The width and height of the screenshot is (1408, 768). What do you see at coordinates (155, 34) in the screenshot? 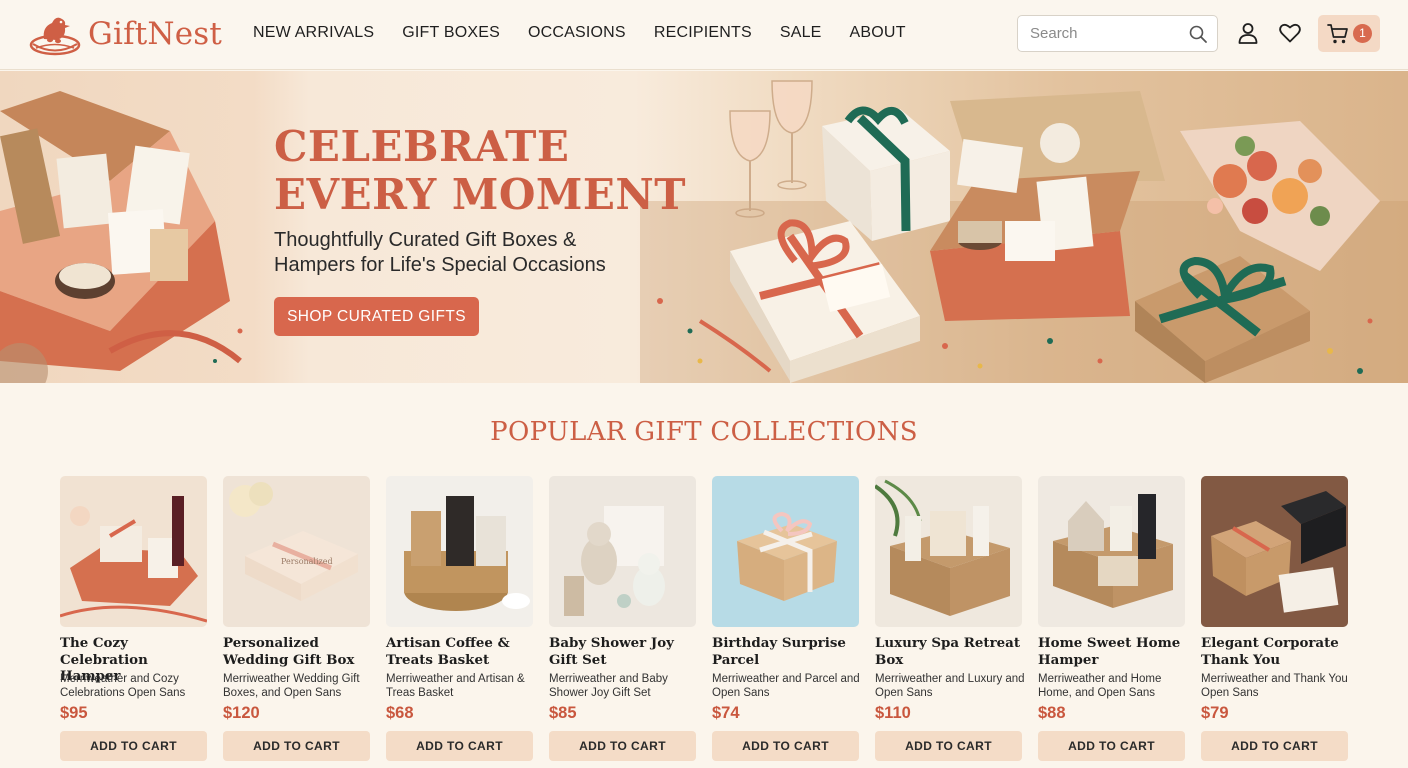
I see `brand-name: GiftNest` at bounding box center [155, 34].